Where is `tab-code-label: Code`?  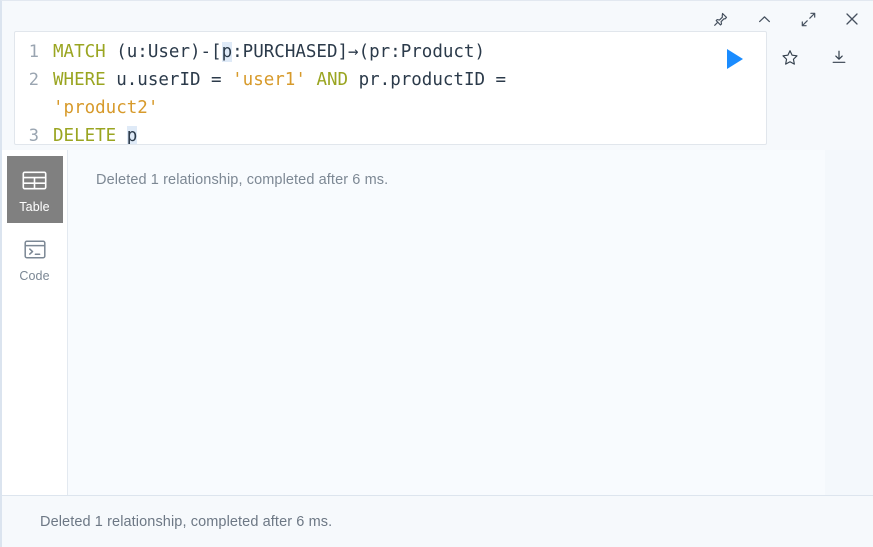 tab-code-label: Code is located at coordinates (34, 276).